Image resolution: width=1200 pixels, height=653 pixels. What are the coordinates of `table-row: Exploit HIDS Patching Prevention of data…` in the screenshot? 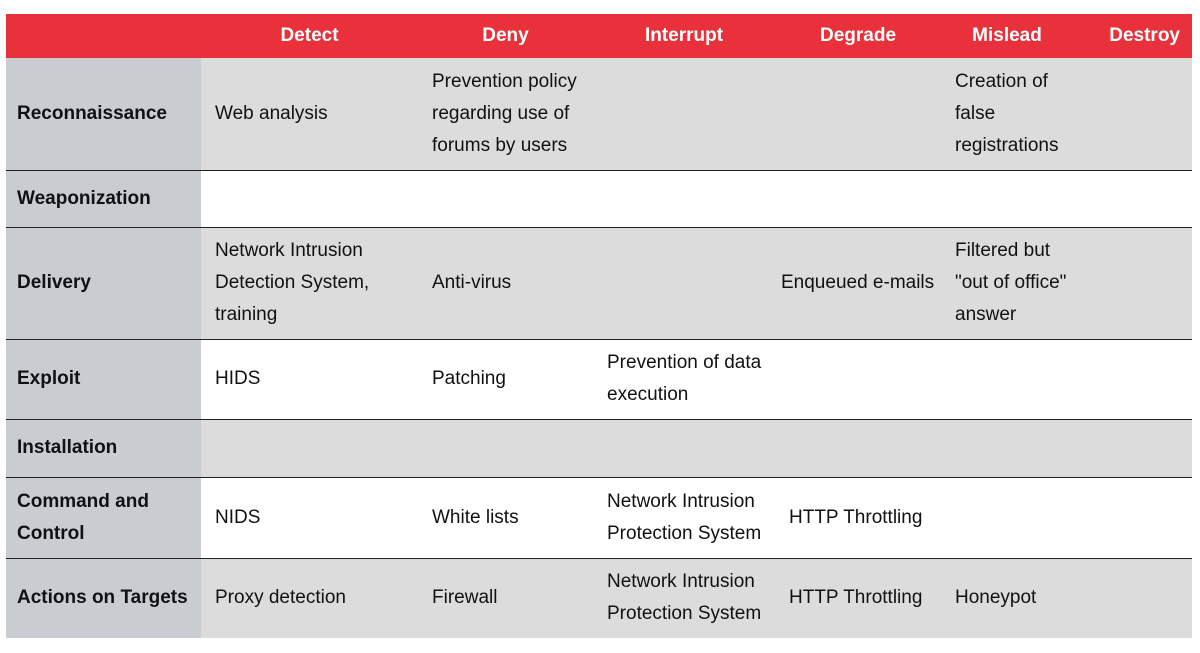 It's located at (599, 378).